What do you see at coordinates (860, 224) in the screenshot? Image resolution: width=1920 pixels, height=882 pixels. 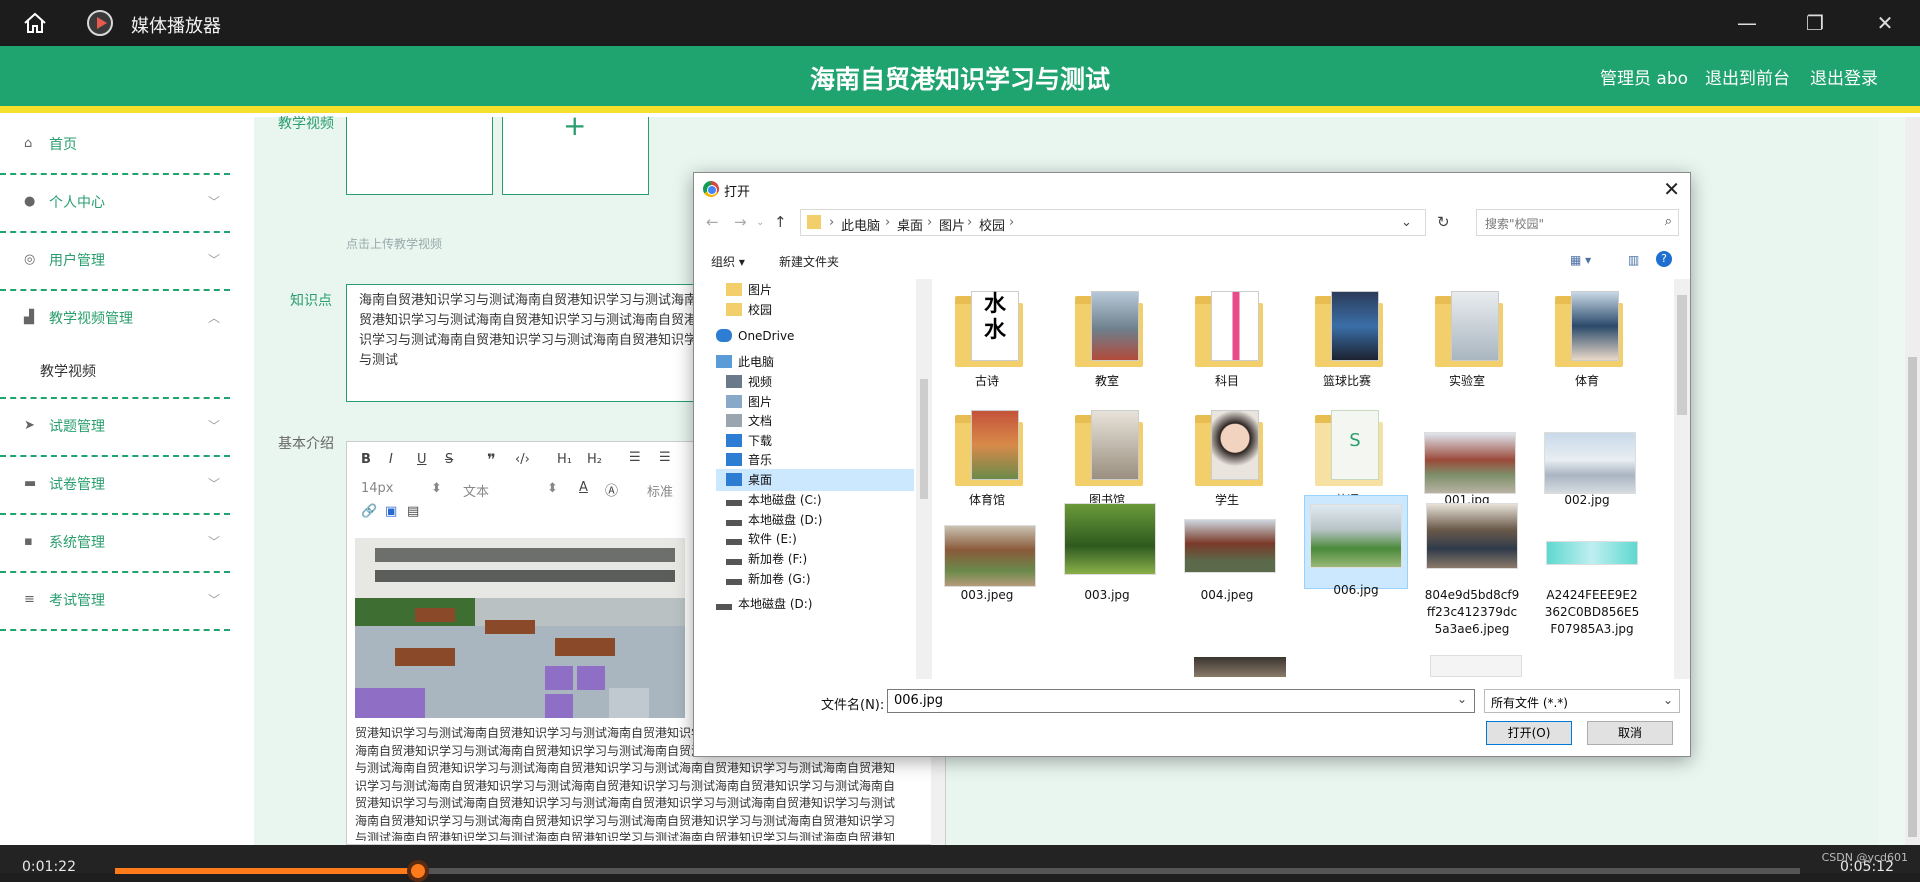 I see `breadcrumb-item: 此电脑` at bounding box center [860, 224].